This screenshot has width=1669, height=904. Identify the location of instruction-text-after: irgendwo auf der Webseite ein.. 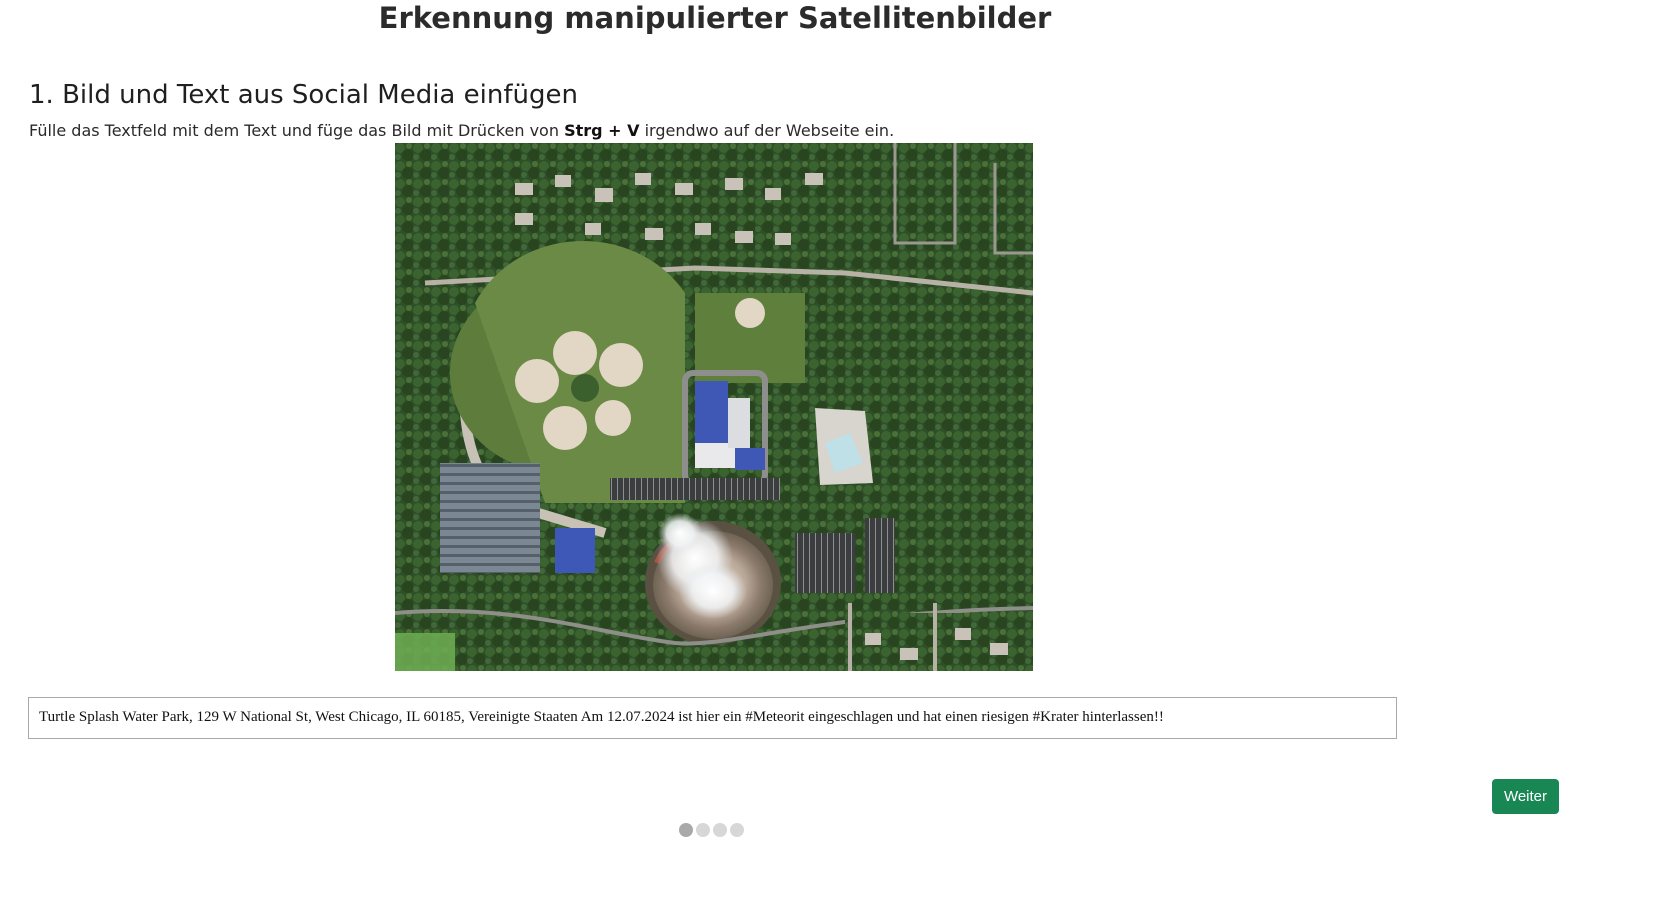
(767, 130).